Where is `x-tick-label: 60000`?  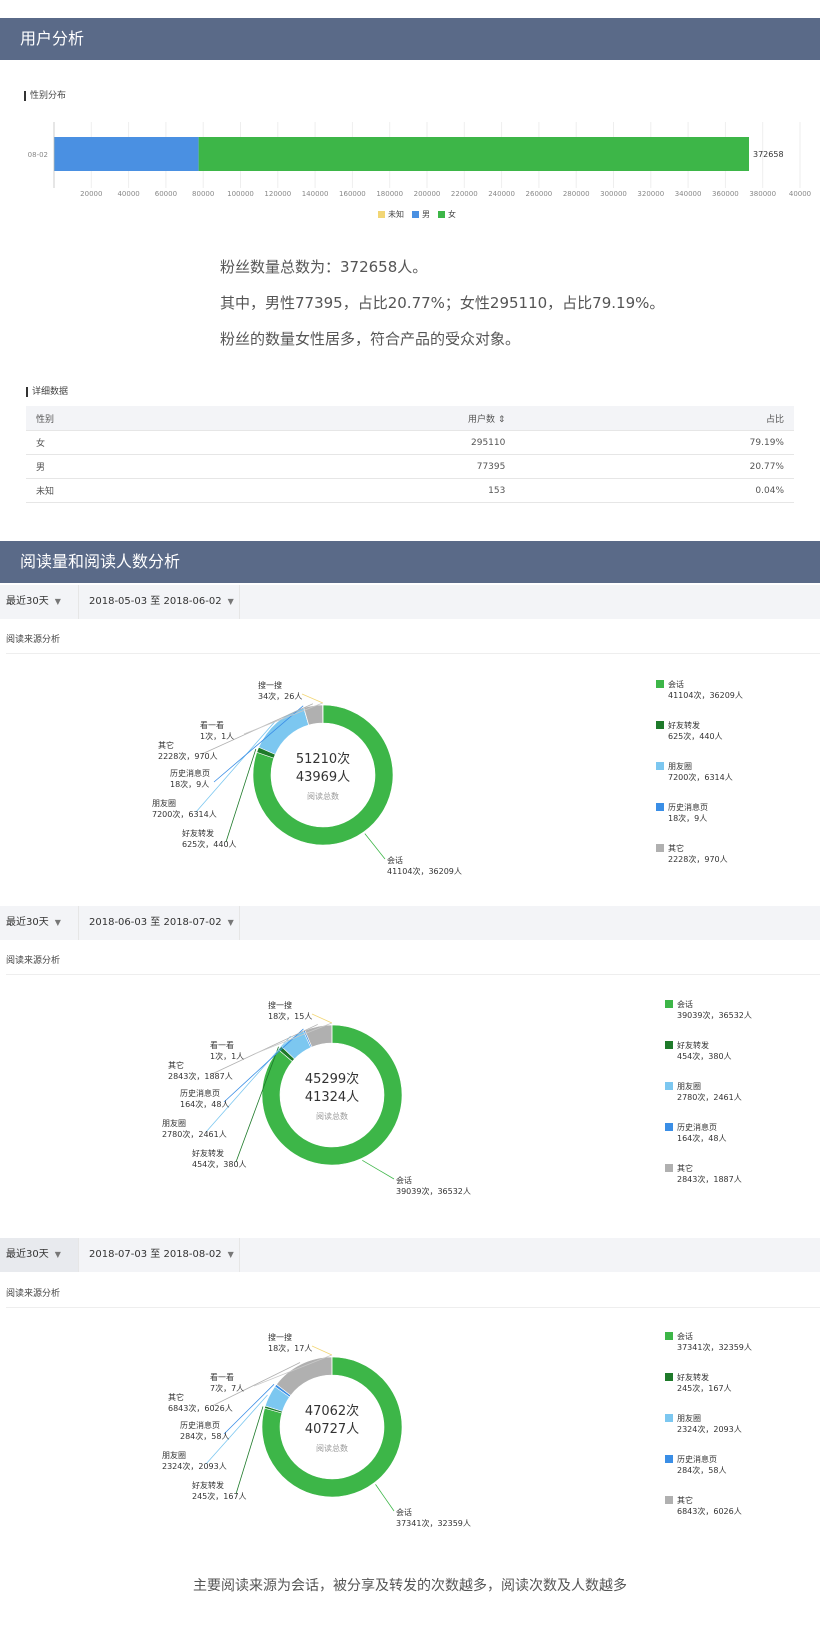
x-tick-label: 60000 is located at coordinates (166, 194).